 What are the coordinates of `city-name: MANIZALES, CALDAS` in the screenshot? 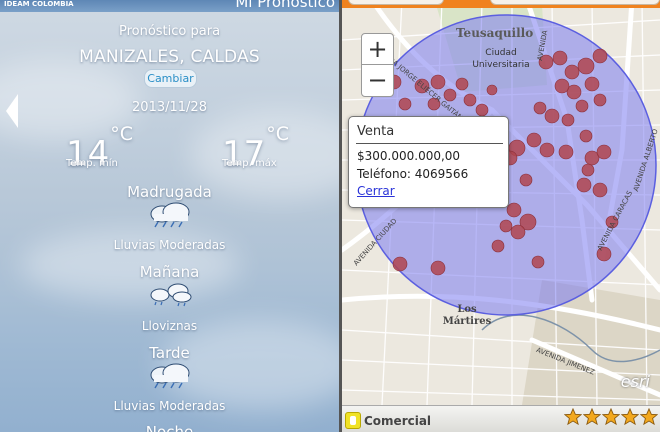 It's located at (169, 57).